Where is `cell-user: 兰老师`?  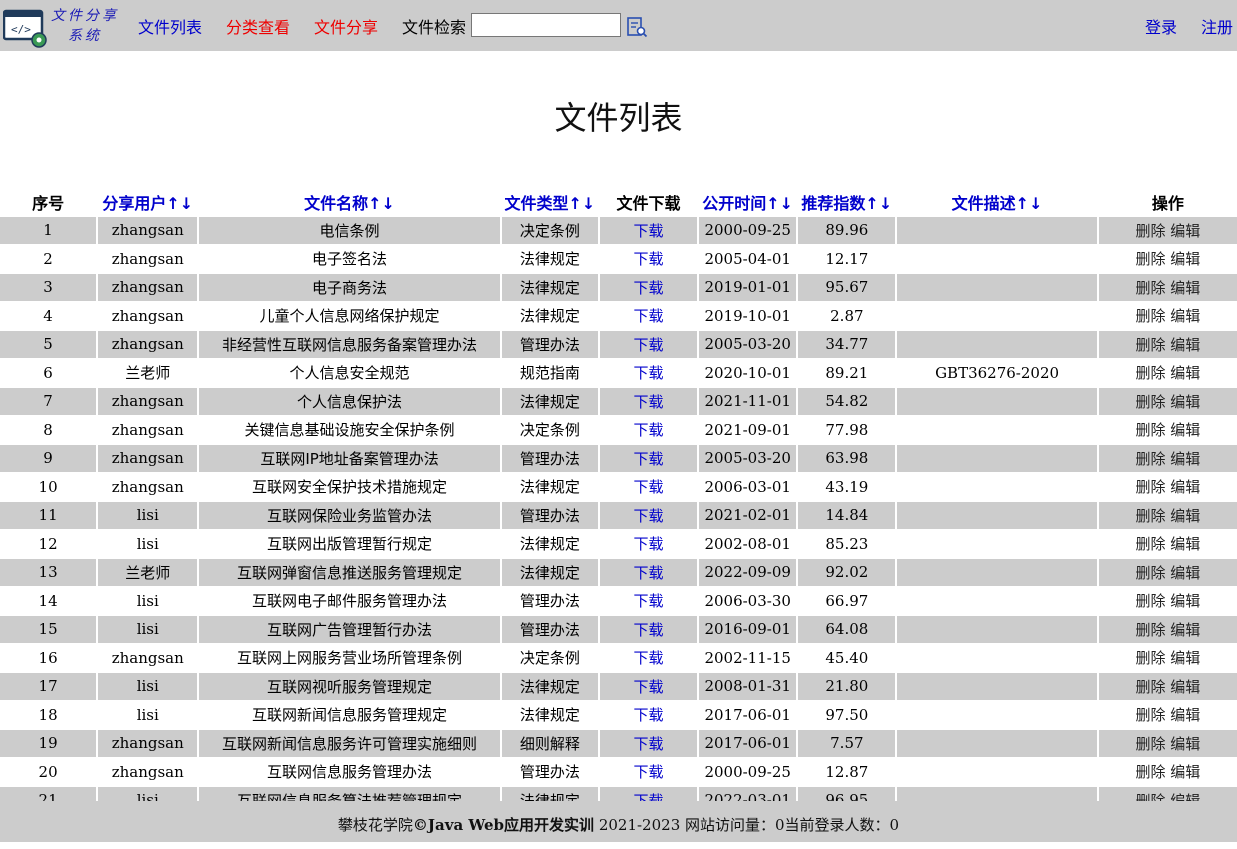
cell-user: 兰老师 is located at coordinates (148, 572).